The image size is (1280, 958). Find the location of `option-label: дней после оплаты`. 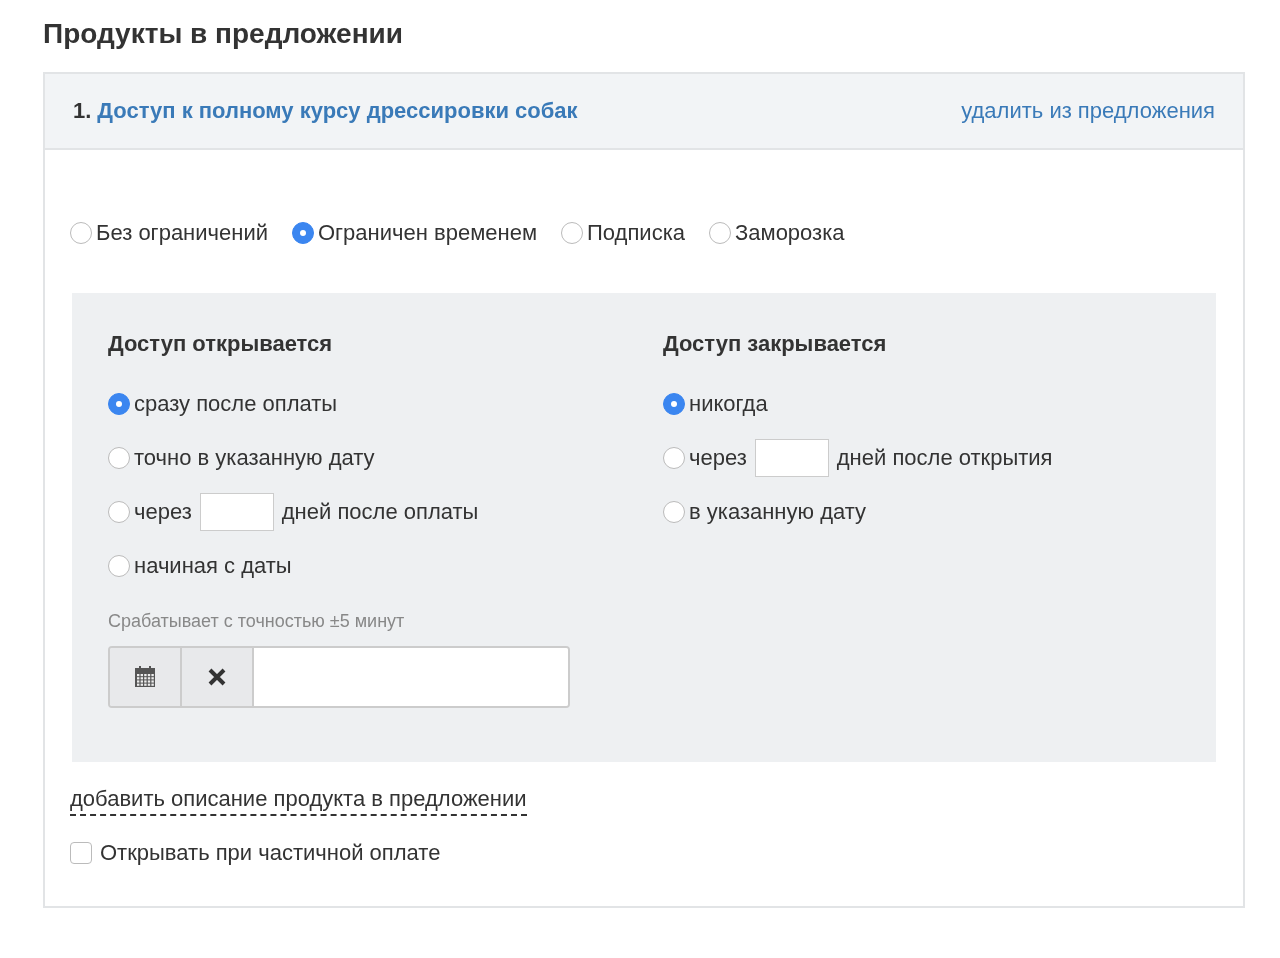

option-label: дней после оплаты is located at coordinates (380, 512).